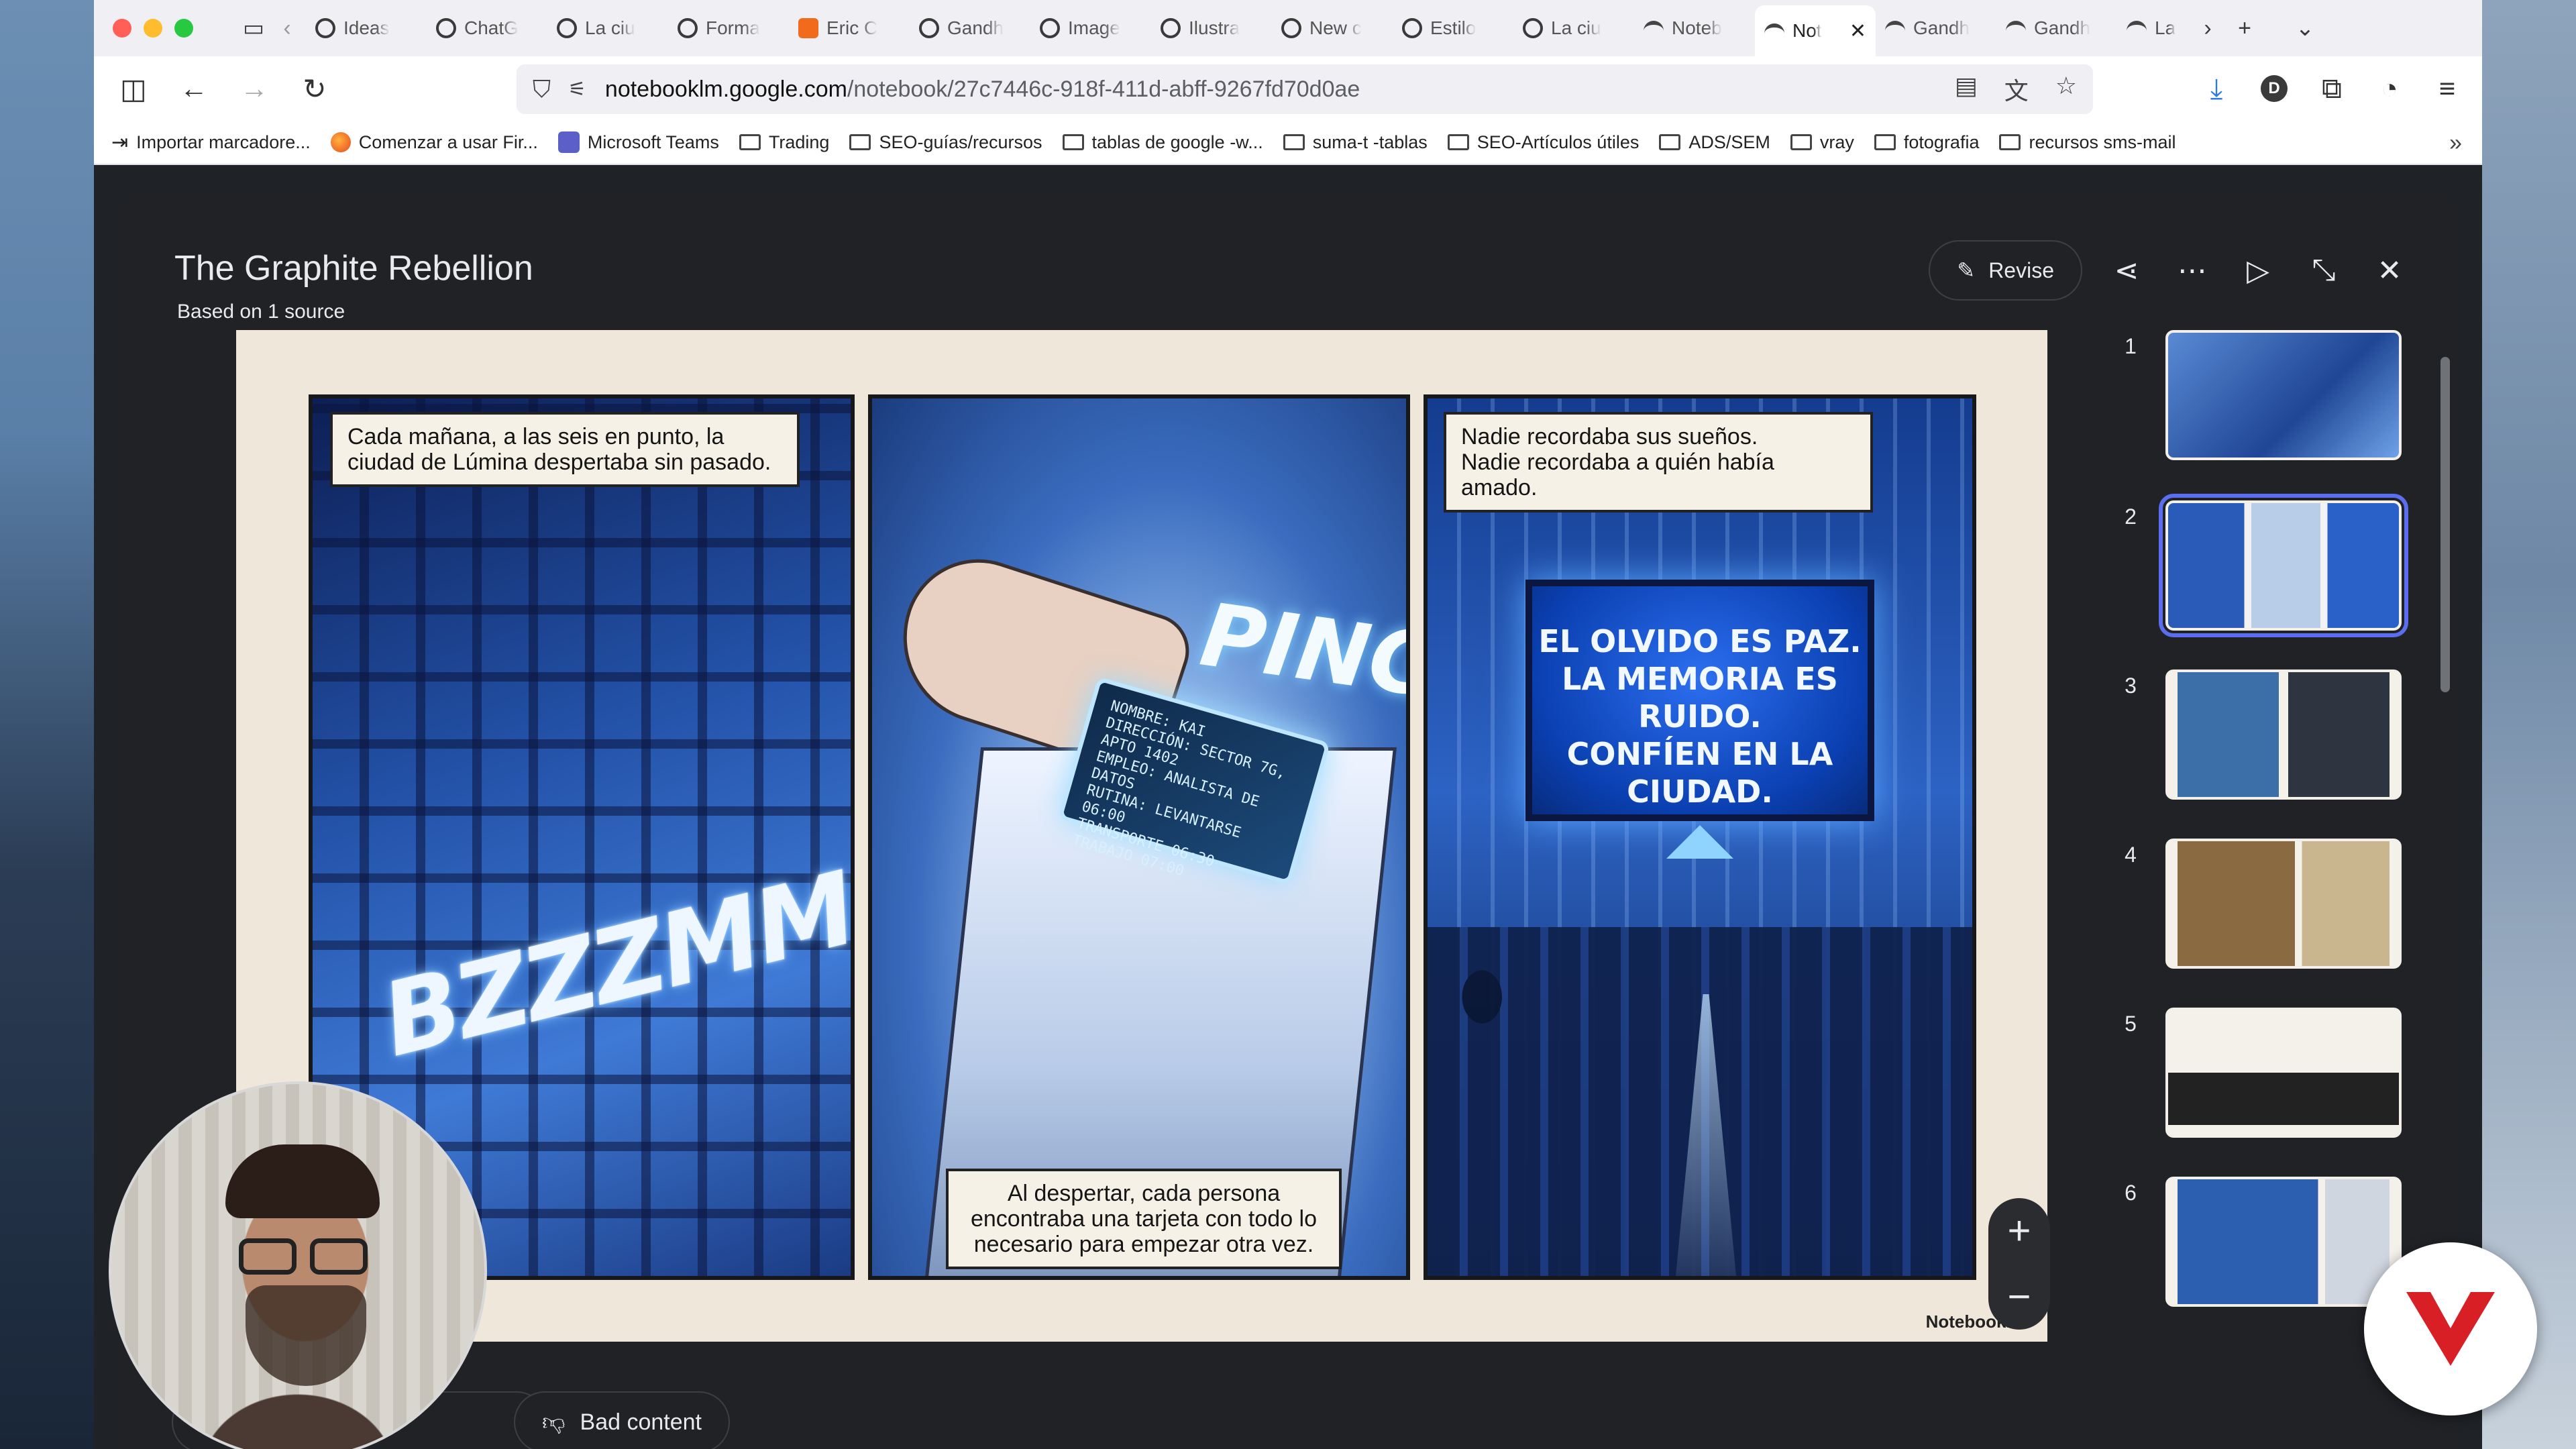 The image size is (2576, 1449). Describe the element at coordinates (1822, 142) in the screenshot. I see `bookmark-folder: vray` at that location.